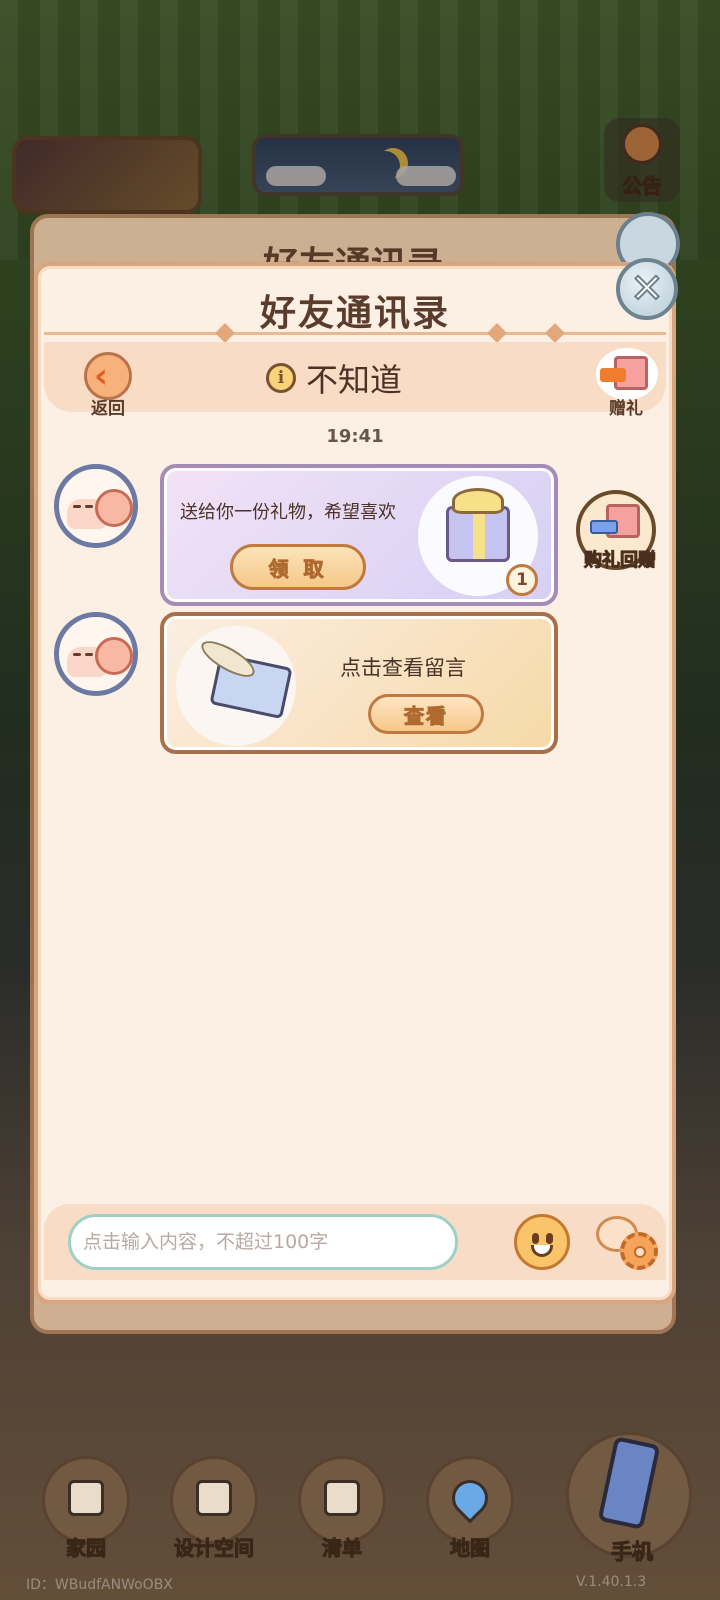 Image resolution: width=720 pixels, height=1600 pixels. Describe the element at coordinates (342, 1498) in the screenshot. I see `list-icon` at that location.